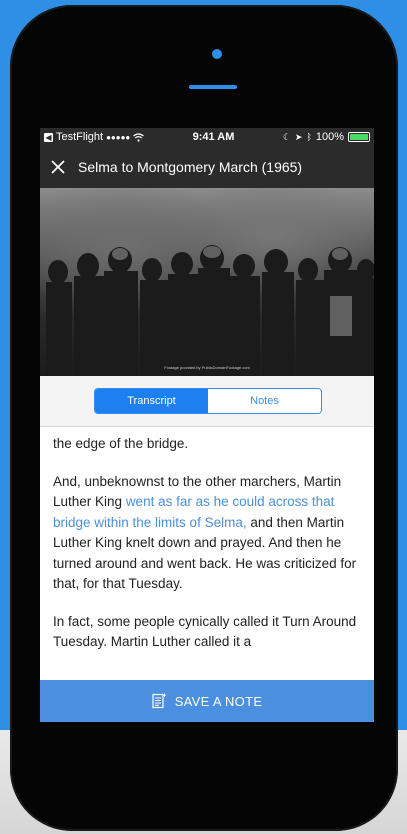 This screenshot has height=834, width=407. What do you see at coordinates (217, 54) in the screenshot?
I see `camera-dot` at bounding box center [217, 54].